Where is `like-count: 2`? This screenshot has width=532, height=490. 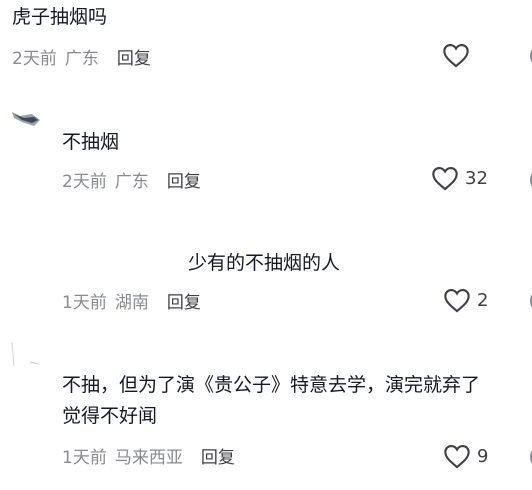
like-count: 2 is located at coordinates (483, 300).